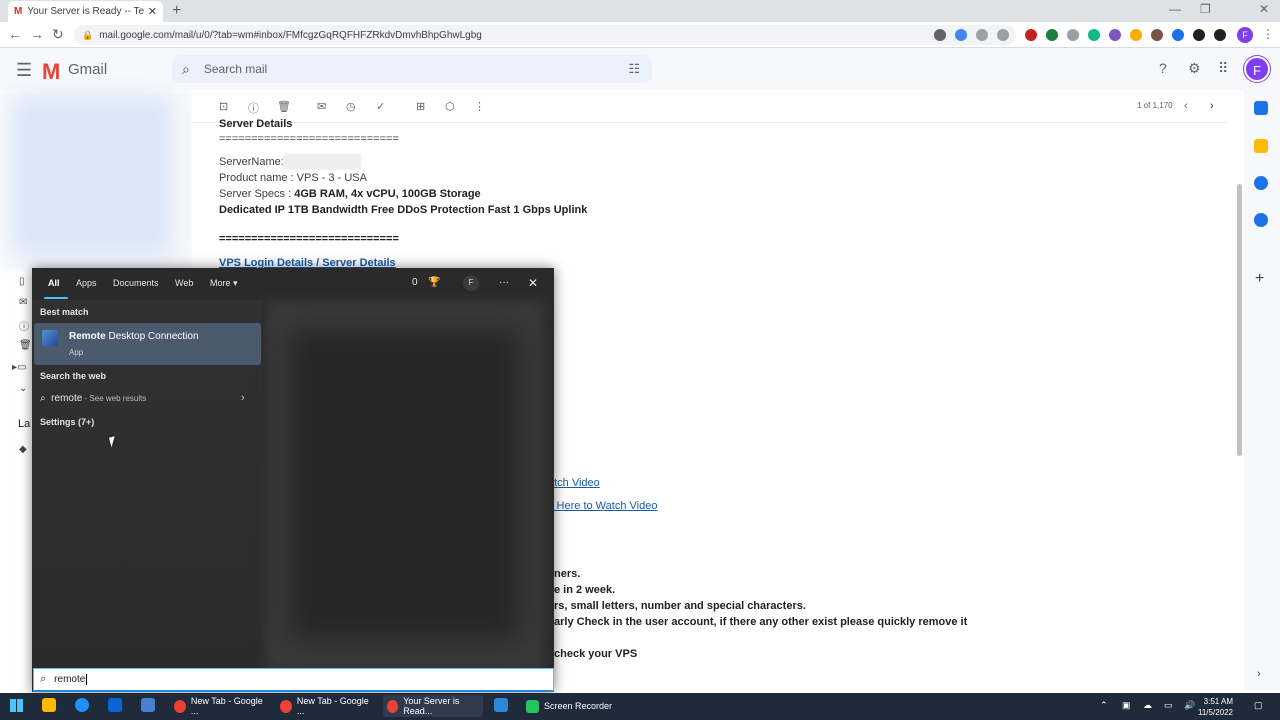 This screenshot has height=720, width=1280. Describe the element at coordinates (25, 345) in the screenshot. I see `trash-icon: 🗑` at that location.